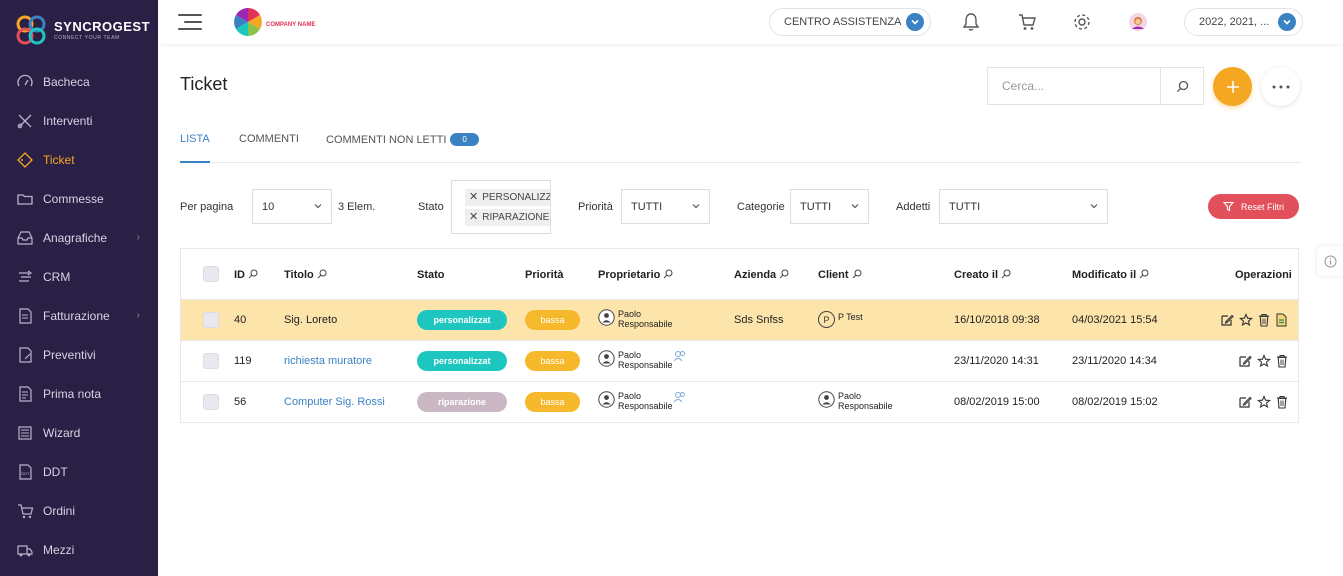 The image size is (1343, 576). I want to click on owner-last-name: Responsabile, so click(645, 324).